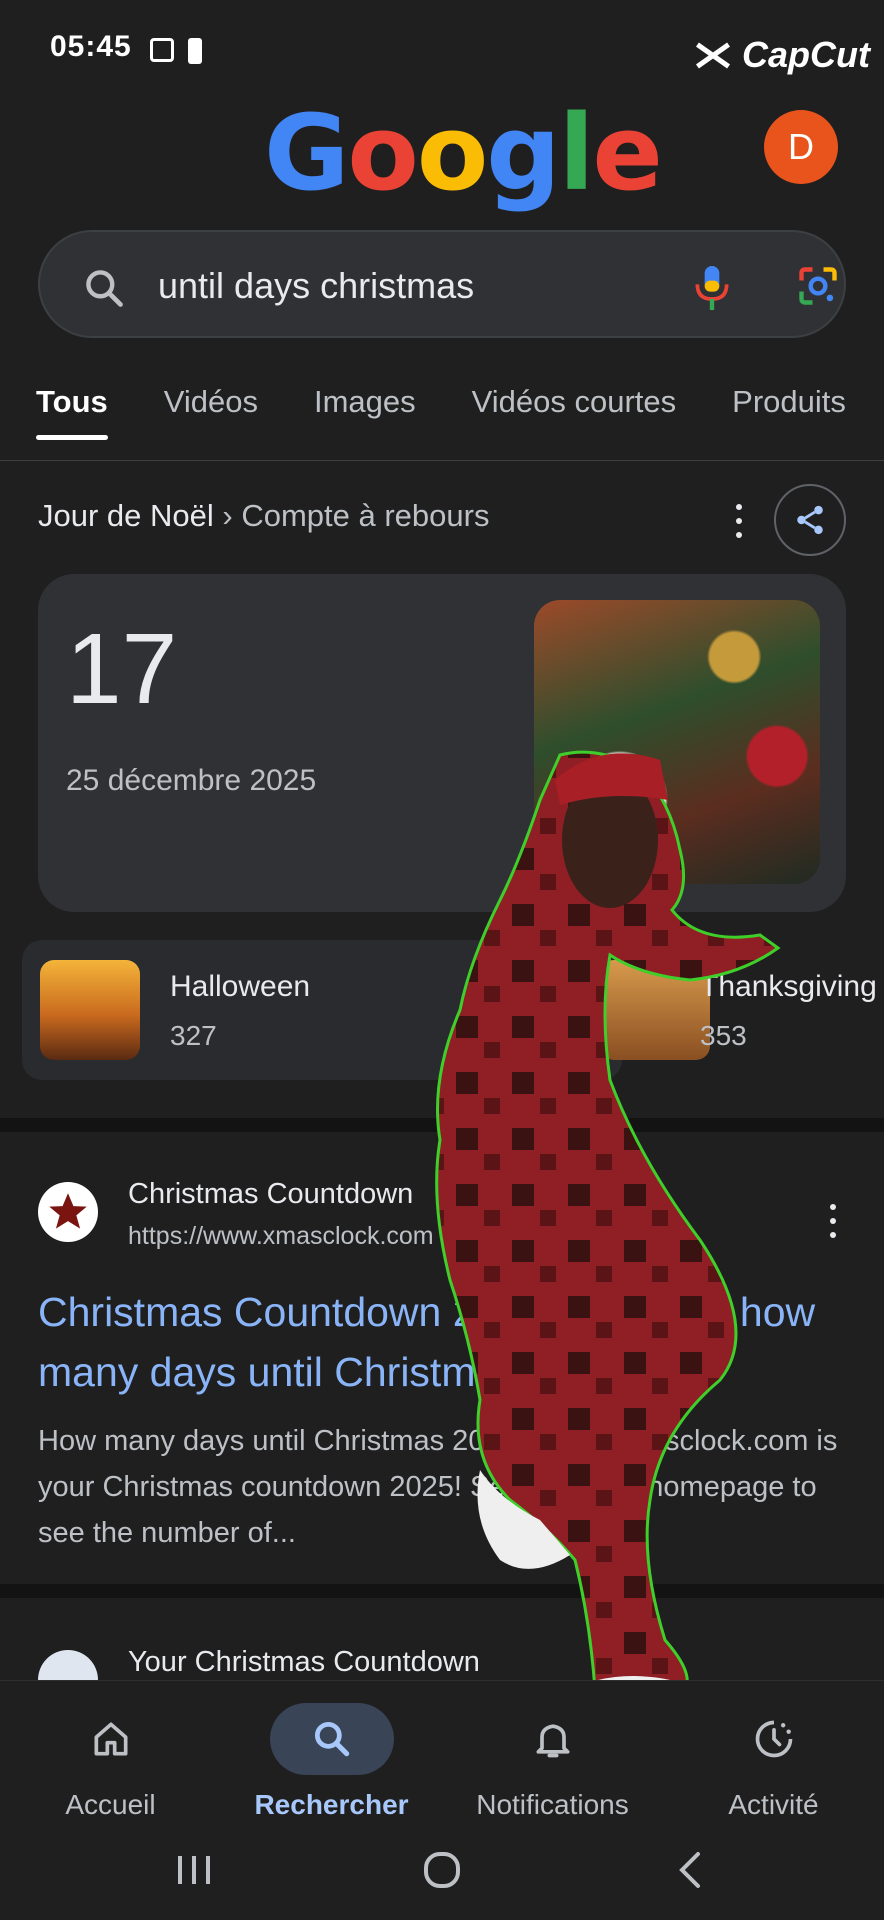 The image size is (884, 1920). Describe the element at coordinates (72, 412) in the screenshot. I see `tab-tous: Tous` at that location.